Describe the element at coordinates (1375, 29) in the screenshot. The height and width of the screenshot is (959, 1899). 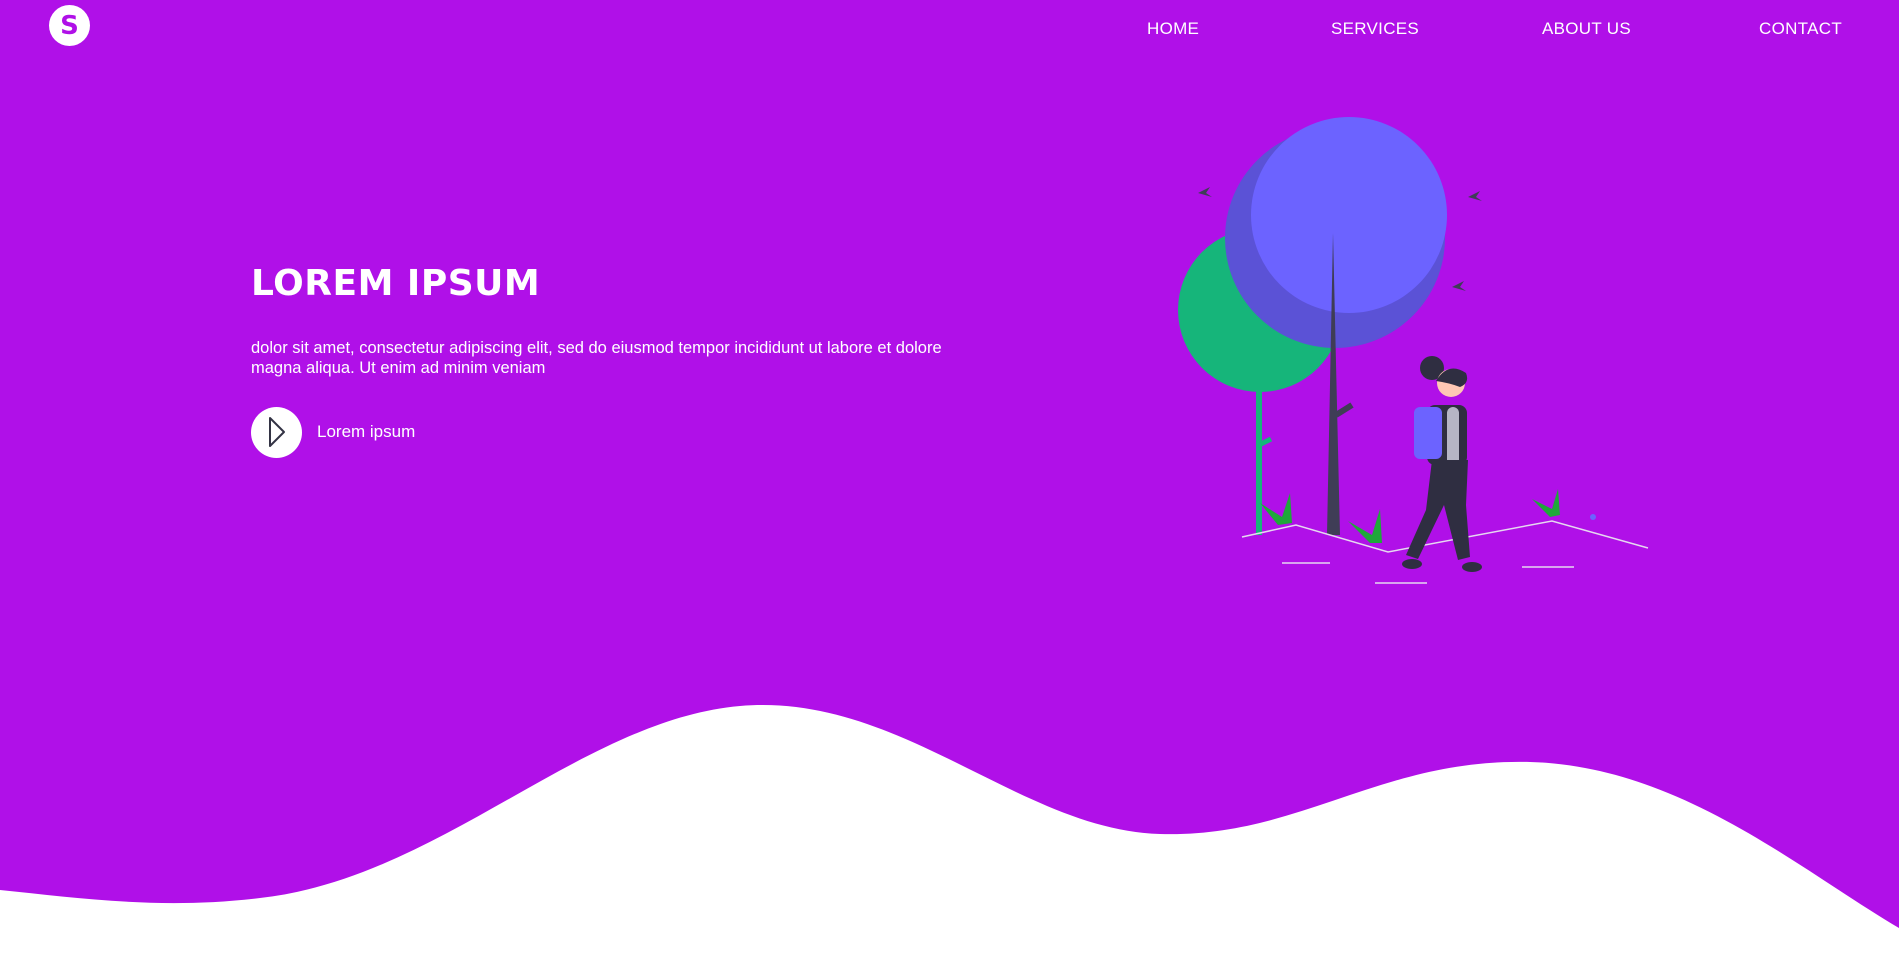
I see `nav-services: SERVICES` at that location.